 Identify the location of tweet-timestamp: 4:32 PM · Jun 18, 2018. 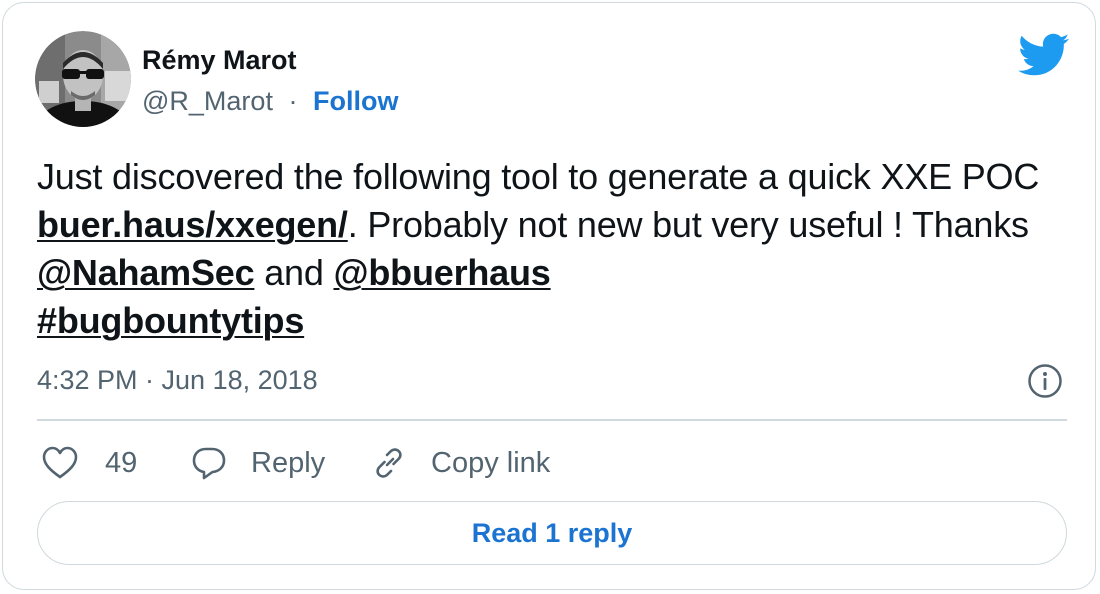
(177, 380).